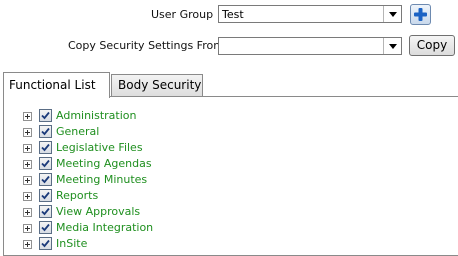  Describe the element at coordinates (310, 14) in the screenshot. I see `user-group-select: Test` at that location.